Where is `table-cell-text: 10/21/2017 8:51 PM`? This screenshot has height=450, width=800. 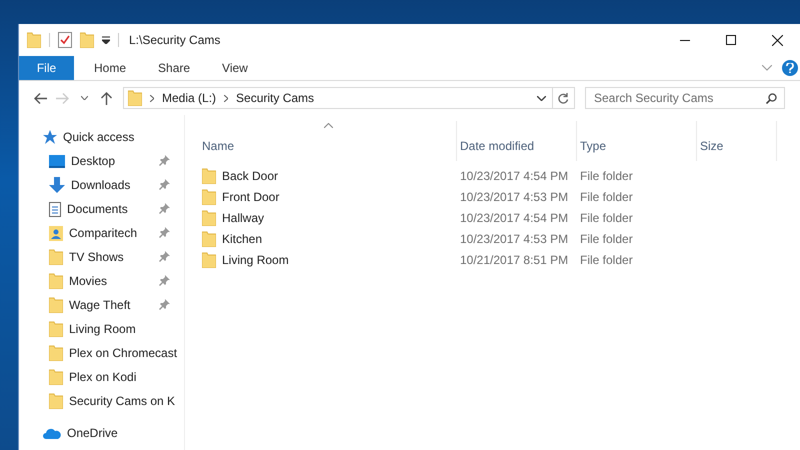
table-cell-text: 10/21/2017 8:51 PM is located at coordinates (514, 259).